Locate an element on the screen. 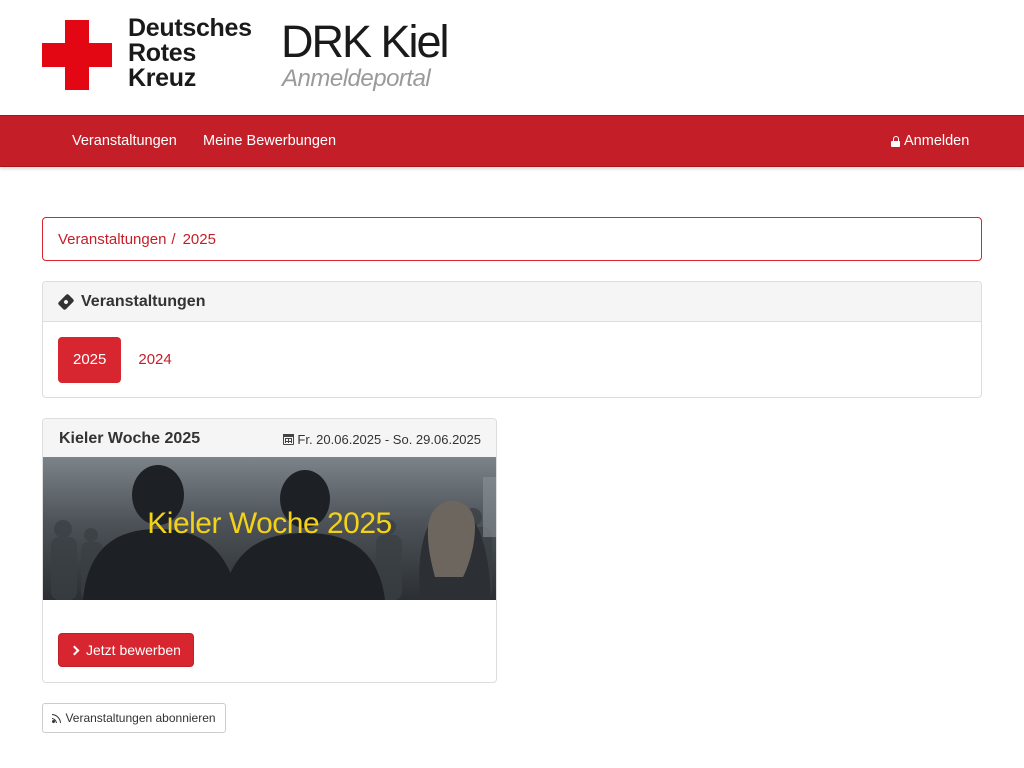 The width and height of the screenshot is (1024, 768). events-panel-title: Veranstaltungen is located at coordinates (143, 301).